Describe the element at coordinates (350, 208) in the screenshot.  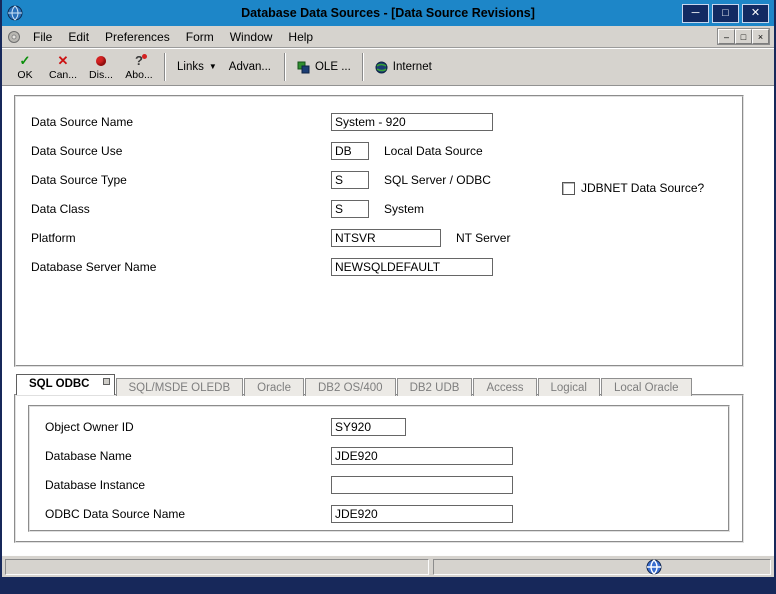
I see `data-class-input` at that location.